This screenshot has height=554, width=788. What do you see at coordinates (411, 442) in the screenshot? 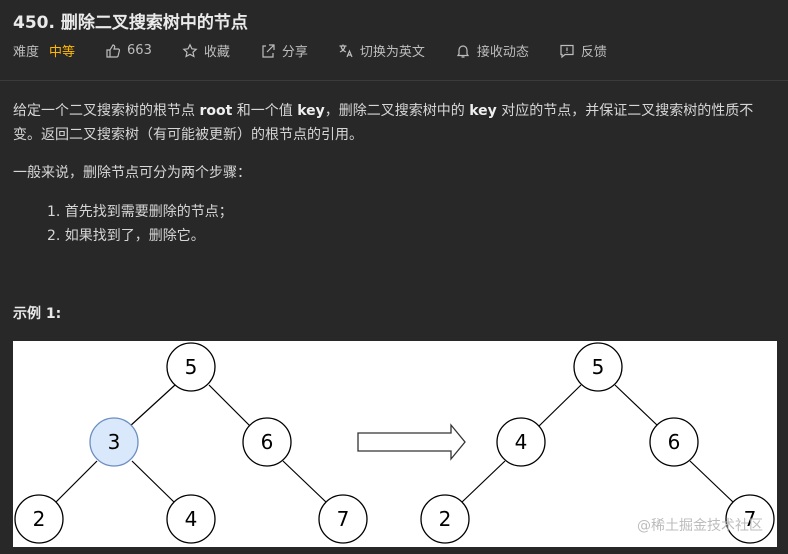
I see `right-arrow-icon` at bounding box center [411, 442].